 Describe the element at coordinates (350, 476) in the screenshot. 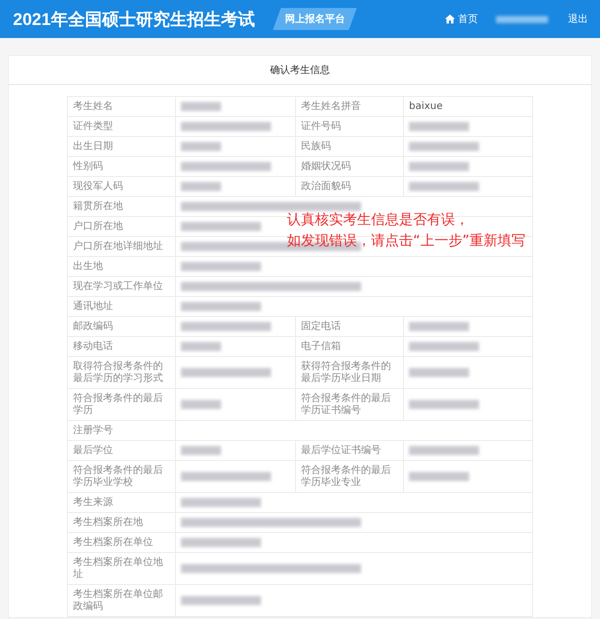

I see `field-label: 符合报考条件的最后学历毕业专业` at that location.